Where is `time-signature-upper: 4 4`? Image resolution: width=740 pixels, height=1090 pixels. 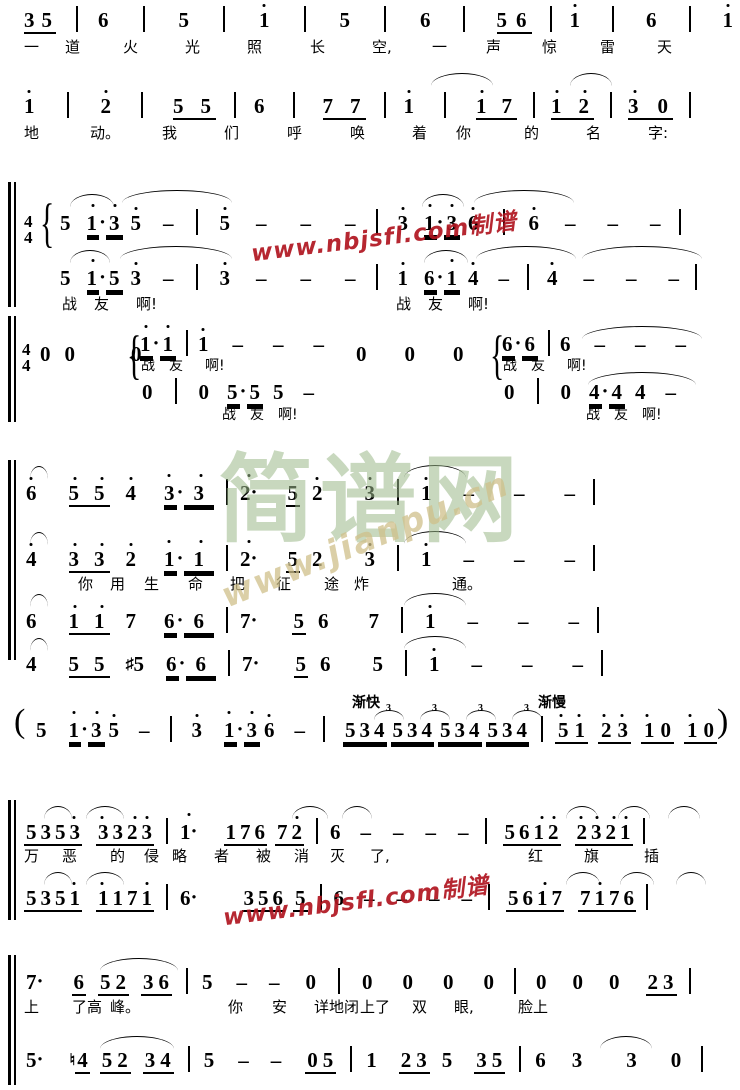
time-signature-upper: 4 4 is located at coordinates (28, 230).